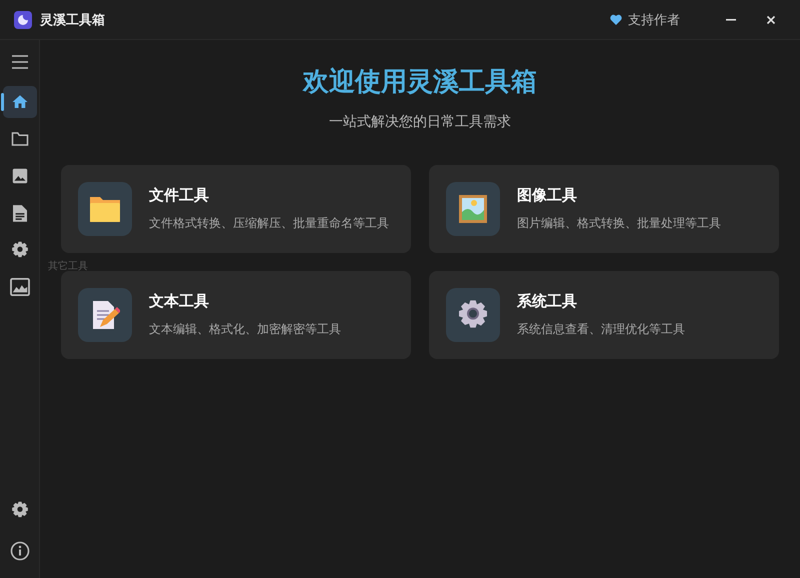  Describe the element at coordinates (616, 19) in the screenshot. I see `heart-icon` at that location.